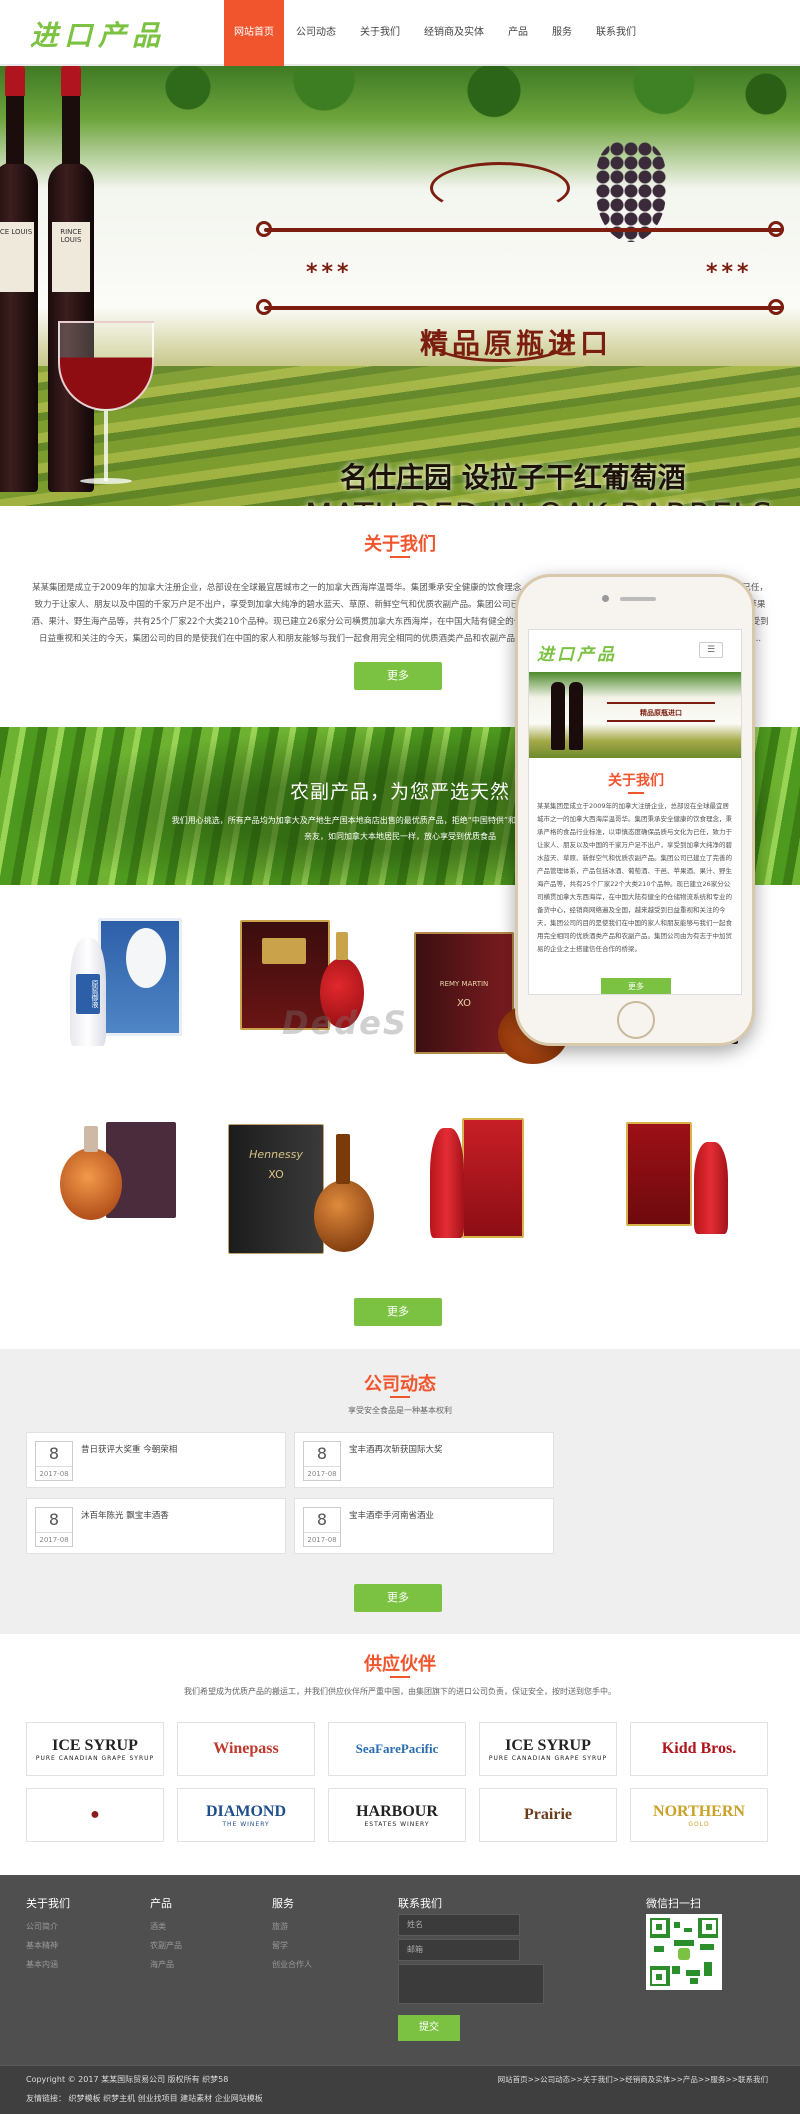  I want to click on ornament-swirl-bottom, so click(500, 342).